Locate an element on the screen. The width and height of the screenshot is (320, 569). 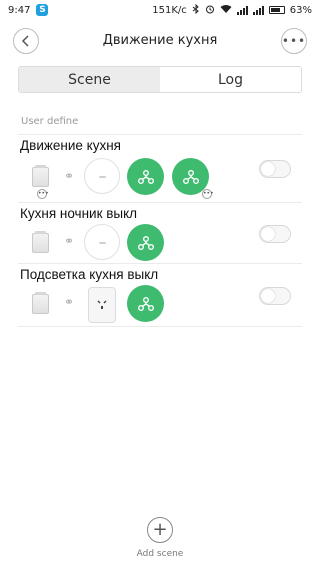
more-button: ••• is located at coordinates (294, 41).